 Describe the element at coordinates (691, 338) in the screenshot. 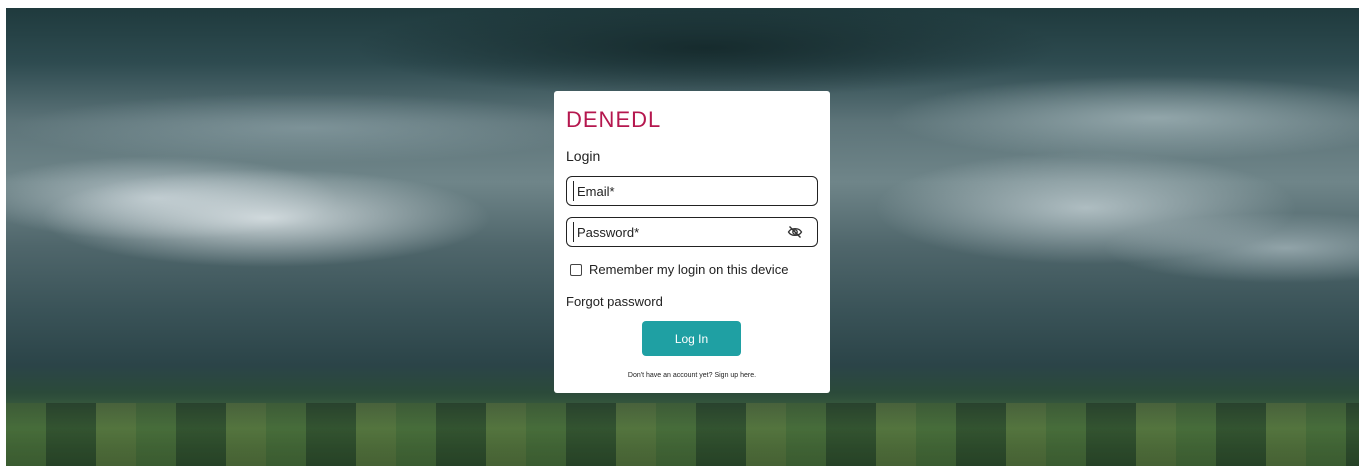

I see `login-button: Log In` at that location.